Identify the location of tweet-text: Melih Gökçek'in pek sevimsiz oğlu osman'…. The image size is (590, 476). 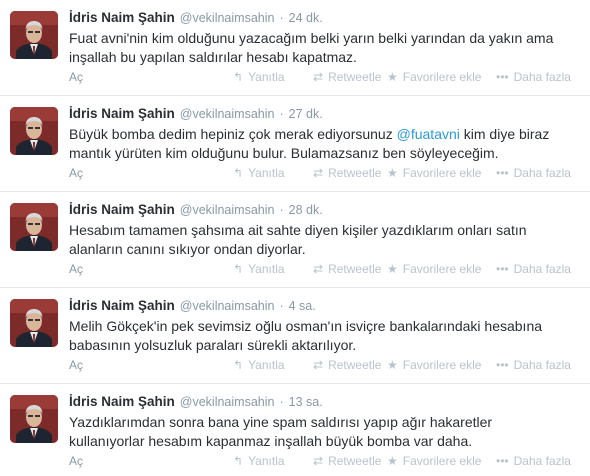
(306, 335).